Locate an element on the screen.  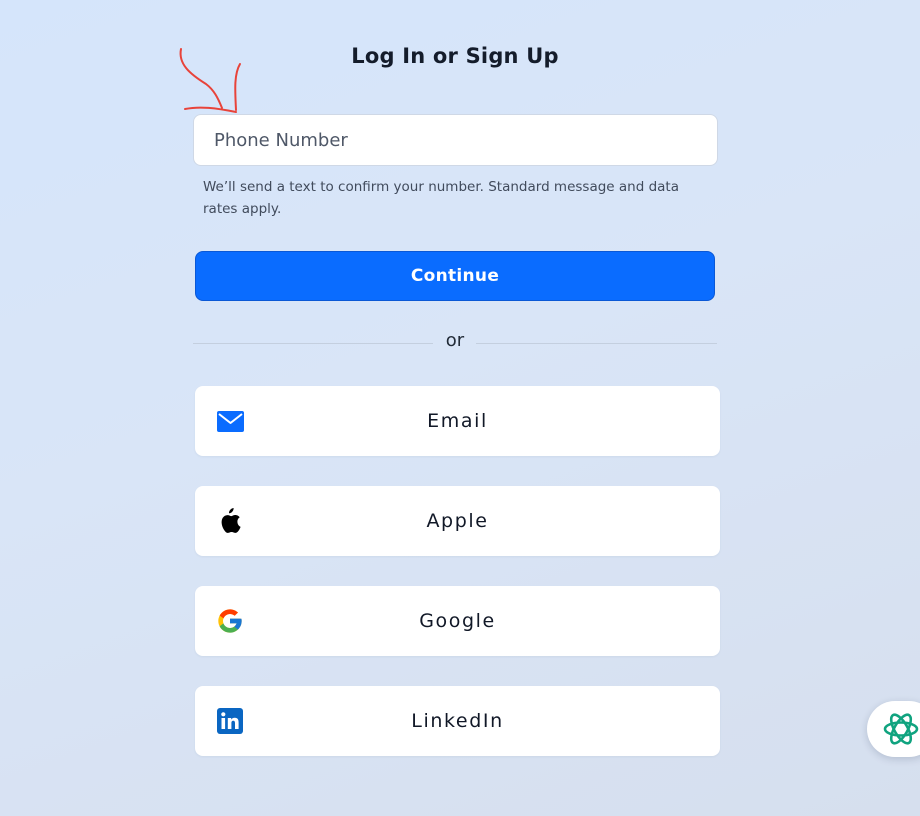
continue-button: Continue is located at coordinates (455, 276).